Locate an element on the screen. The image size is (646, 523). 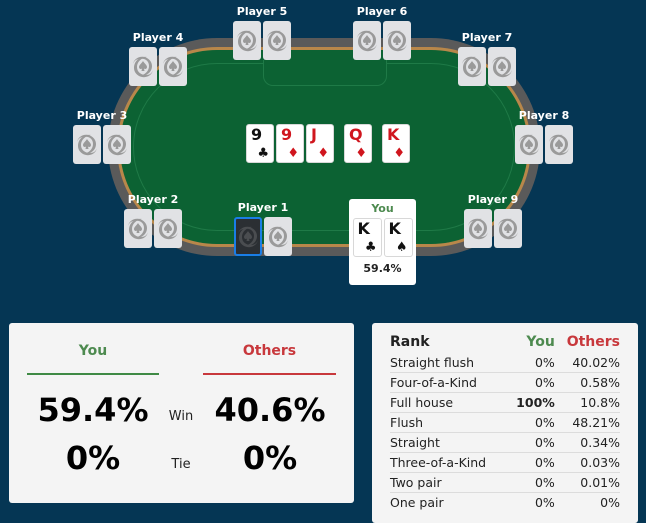
rank-name: Flush is located at coordinates (449, 422).